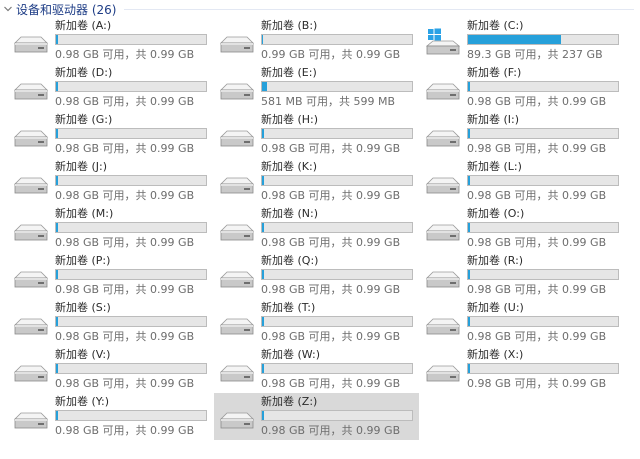 Image resolution: width=640 pixels, height=459 pixels. I want to click on devices-group-header: 设备和驱动器 (26), so click(320, 9).